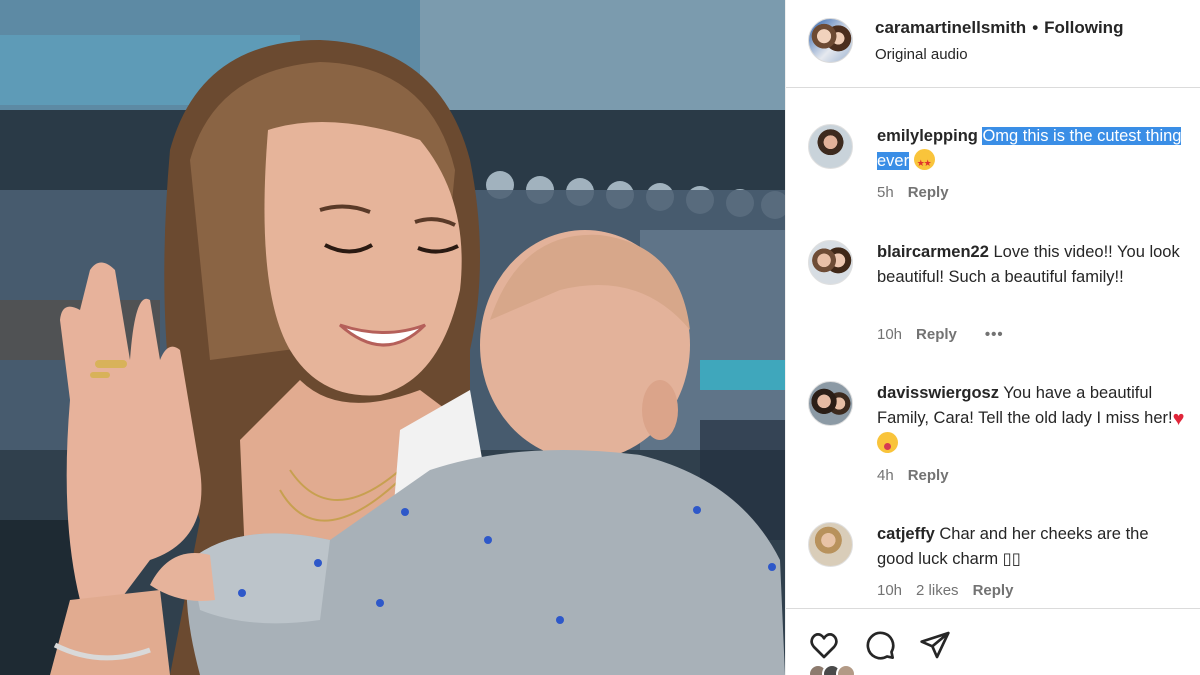 The height and width of the screenshot is (675, 1200). I want to click on following-button: Following, so click(1083, 27).